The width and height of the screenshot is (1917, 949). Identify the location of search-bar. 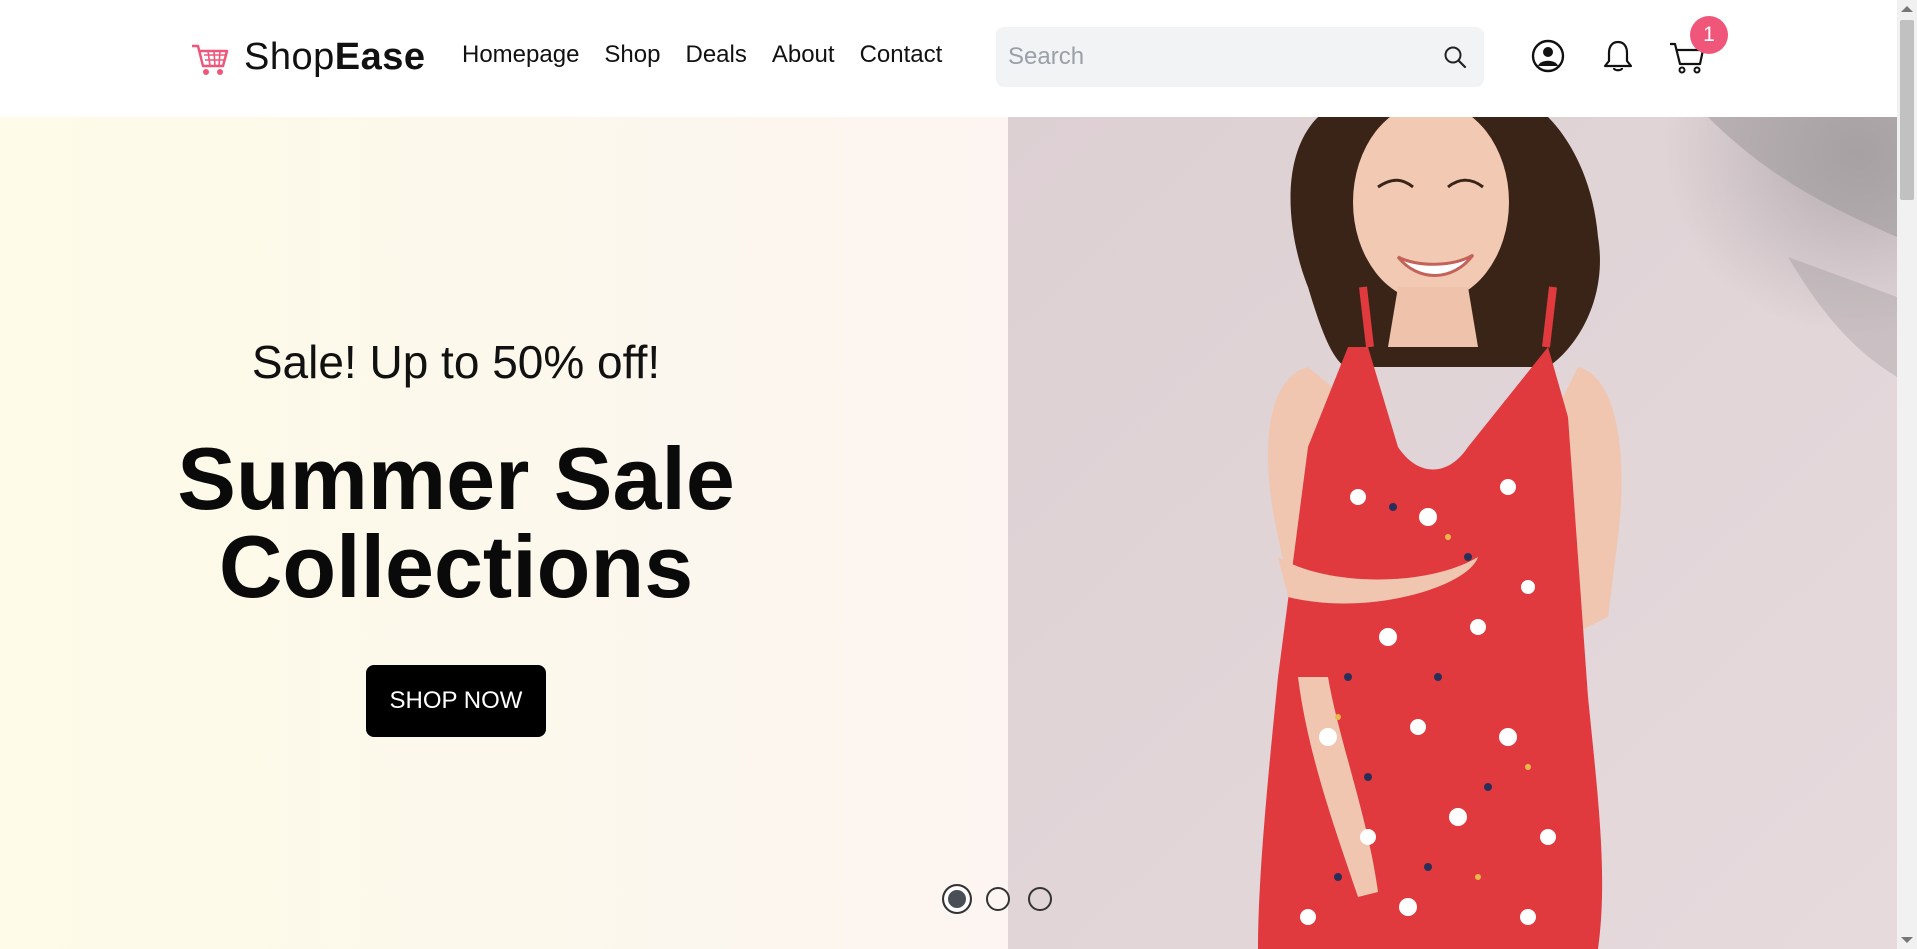
(1240, 57).